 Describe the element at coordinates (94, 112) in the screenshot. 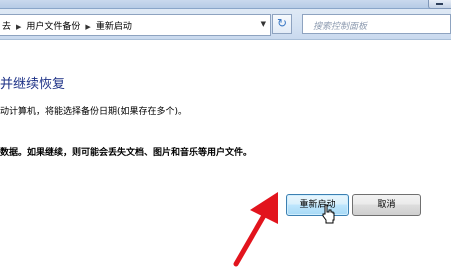

I see `instruction-text: 动计算机，将能选择备份日期(如果存在多个)。` at that location.